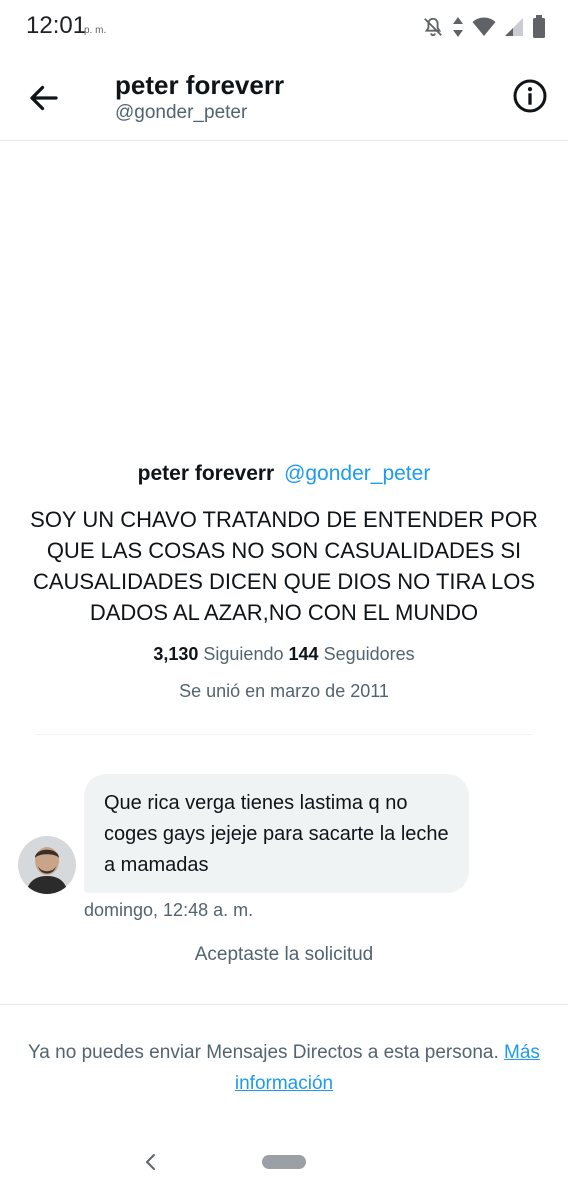  Describe the element at coordinates (369, 654) in the screenshot. I see `followers-label: Seguidores` at that location.